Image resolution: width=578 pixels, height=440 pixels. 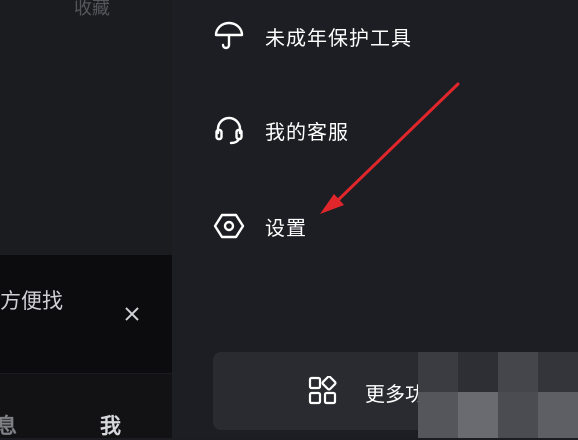 I want to click on menu-item-customer-service: 我的客服, so click(x=281, y=130).